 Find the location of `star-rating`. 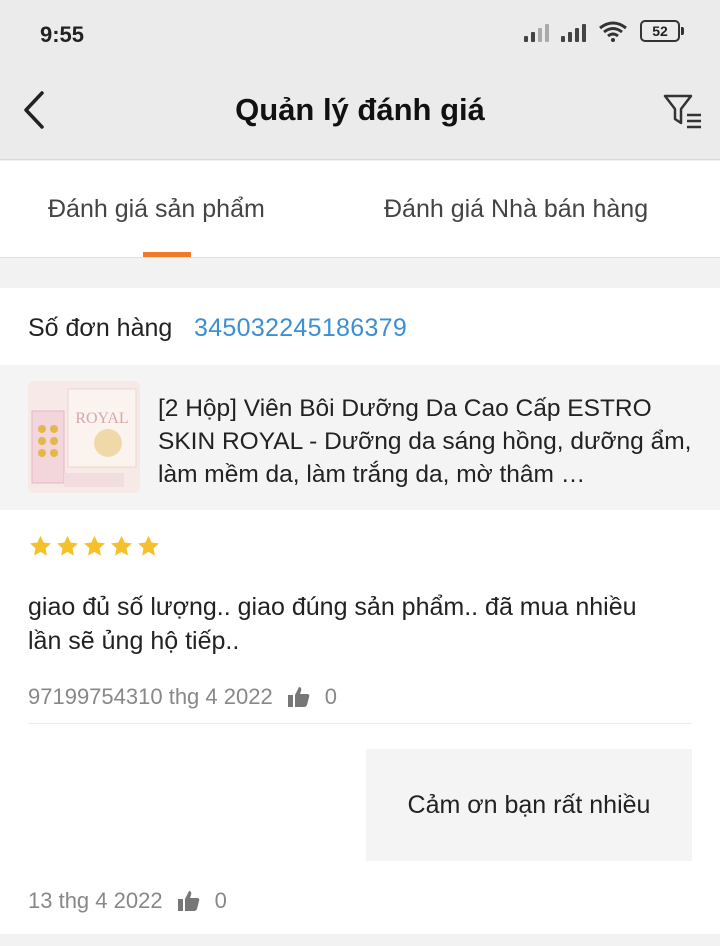

star-rating is located at coordinates (94, 546).